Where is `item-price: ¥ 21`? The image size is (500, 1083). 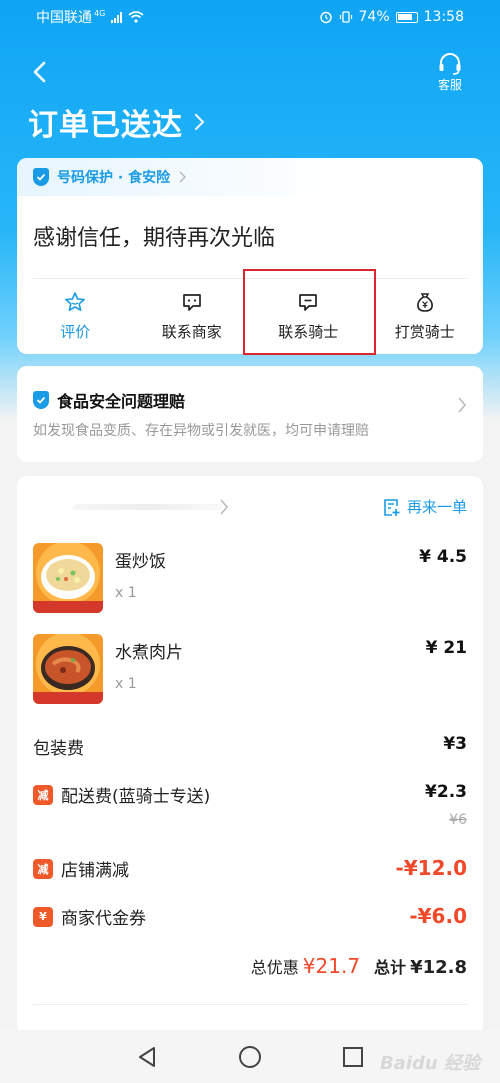
item-price: ¥ 21 is located at coordinates (446, 648).